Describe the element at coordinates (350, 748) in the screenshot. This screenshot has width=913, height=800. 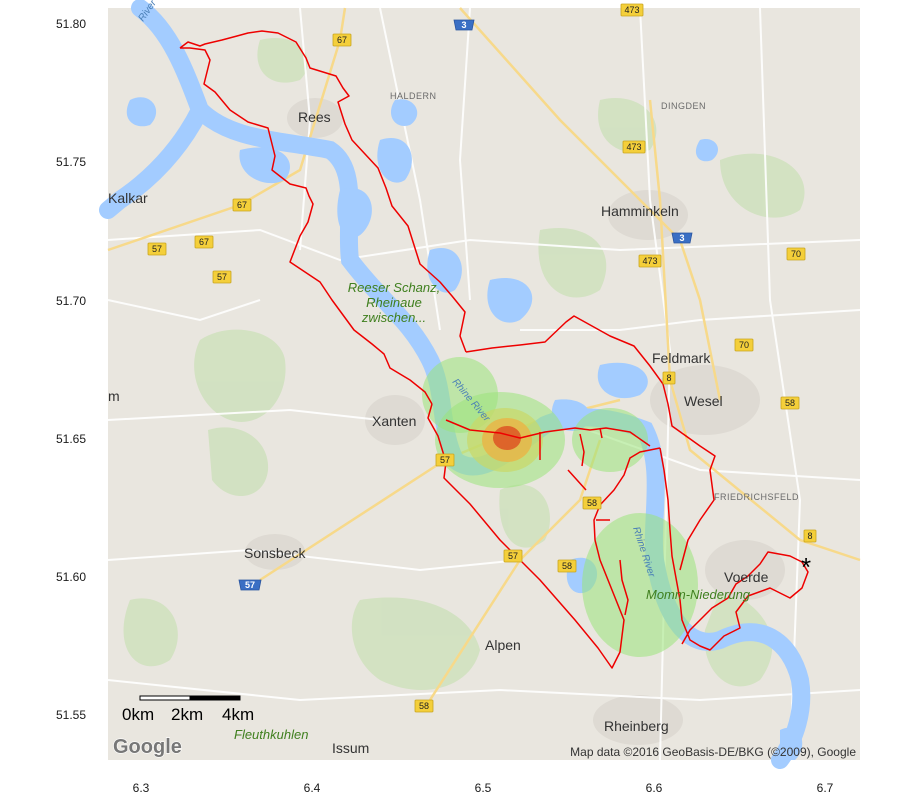
I see `label-issum: Issum` at that location.